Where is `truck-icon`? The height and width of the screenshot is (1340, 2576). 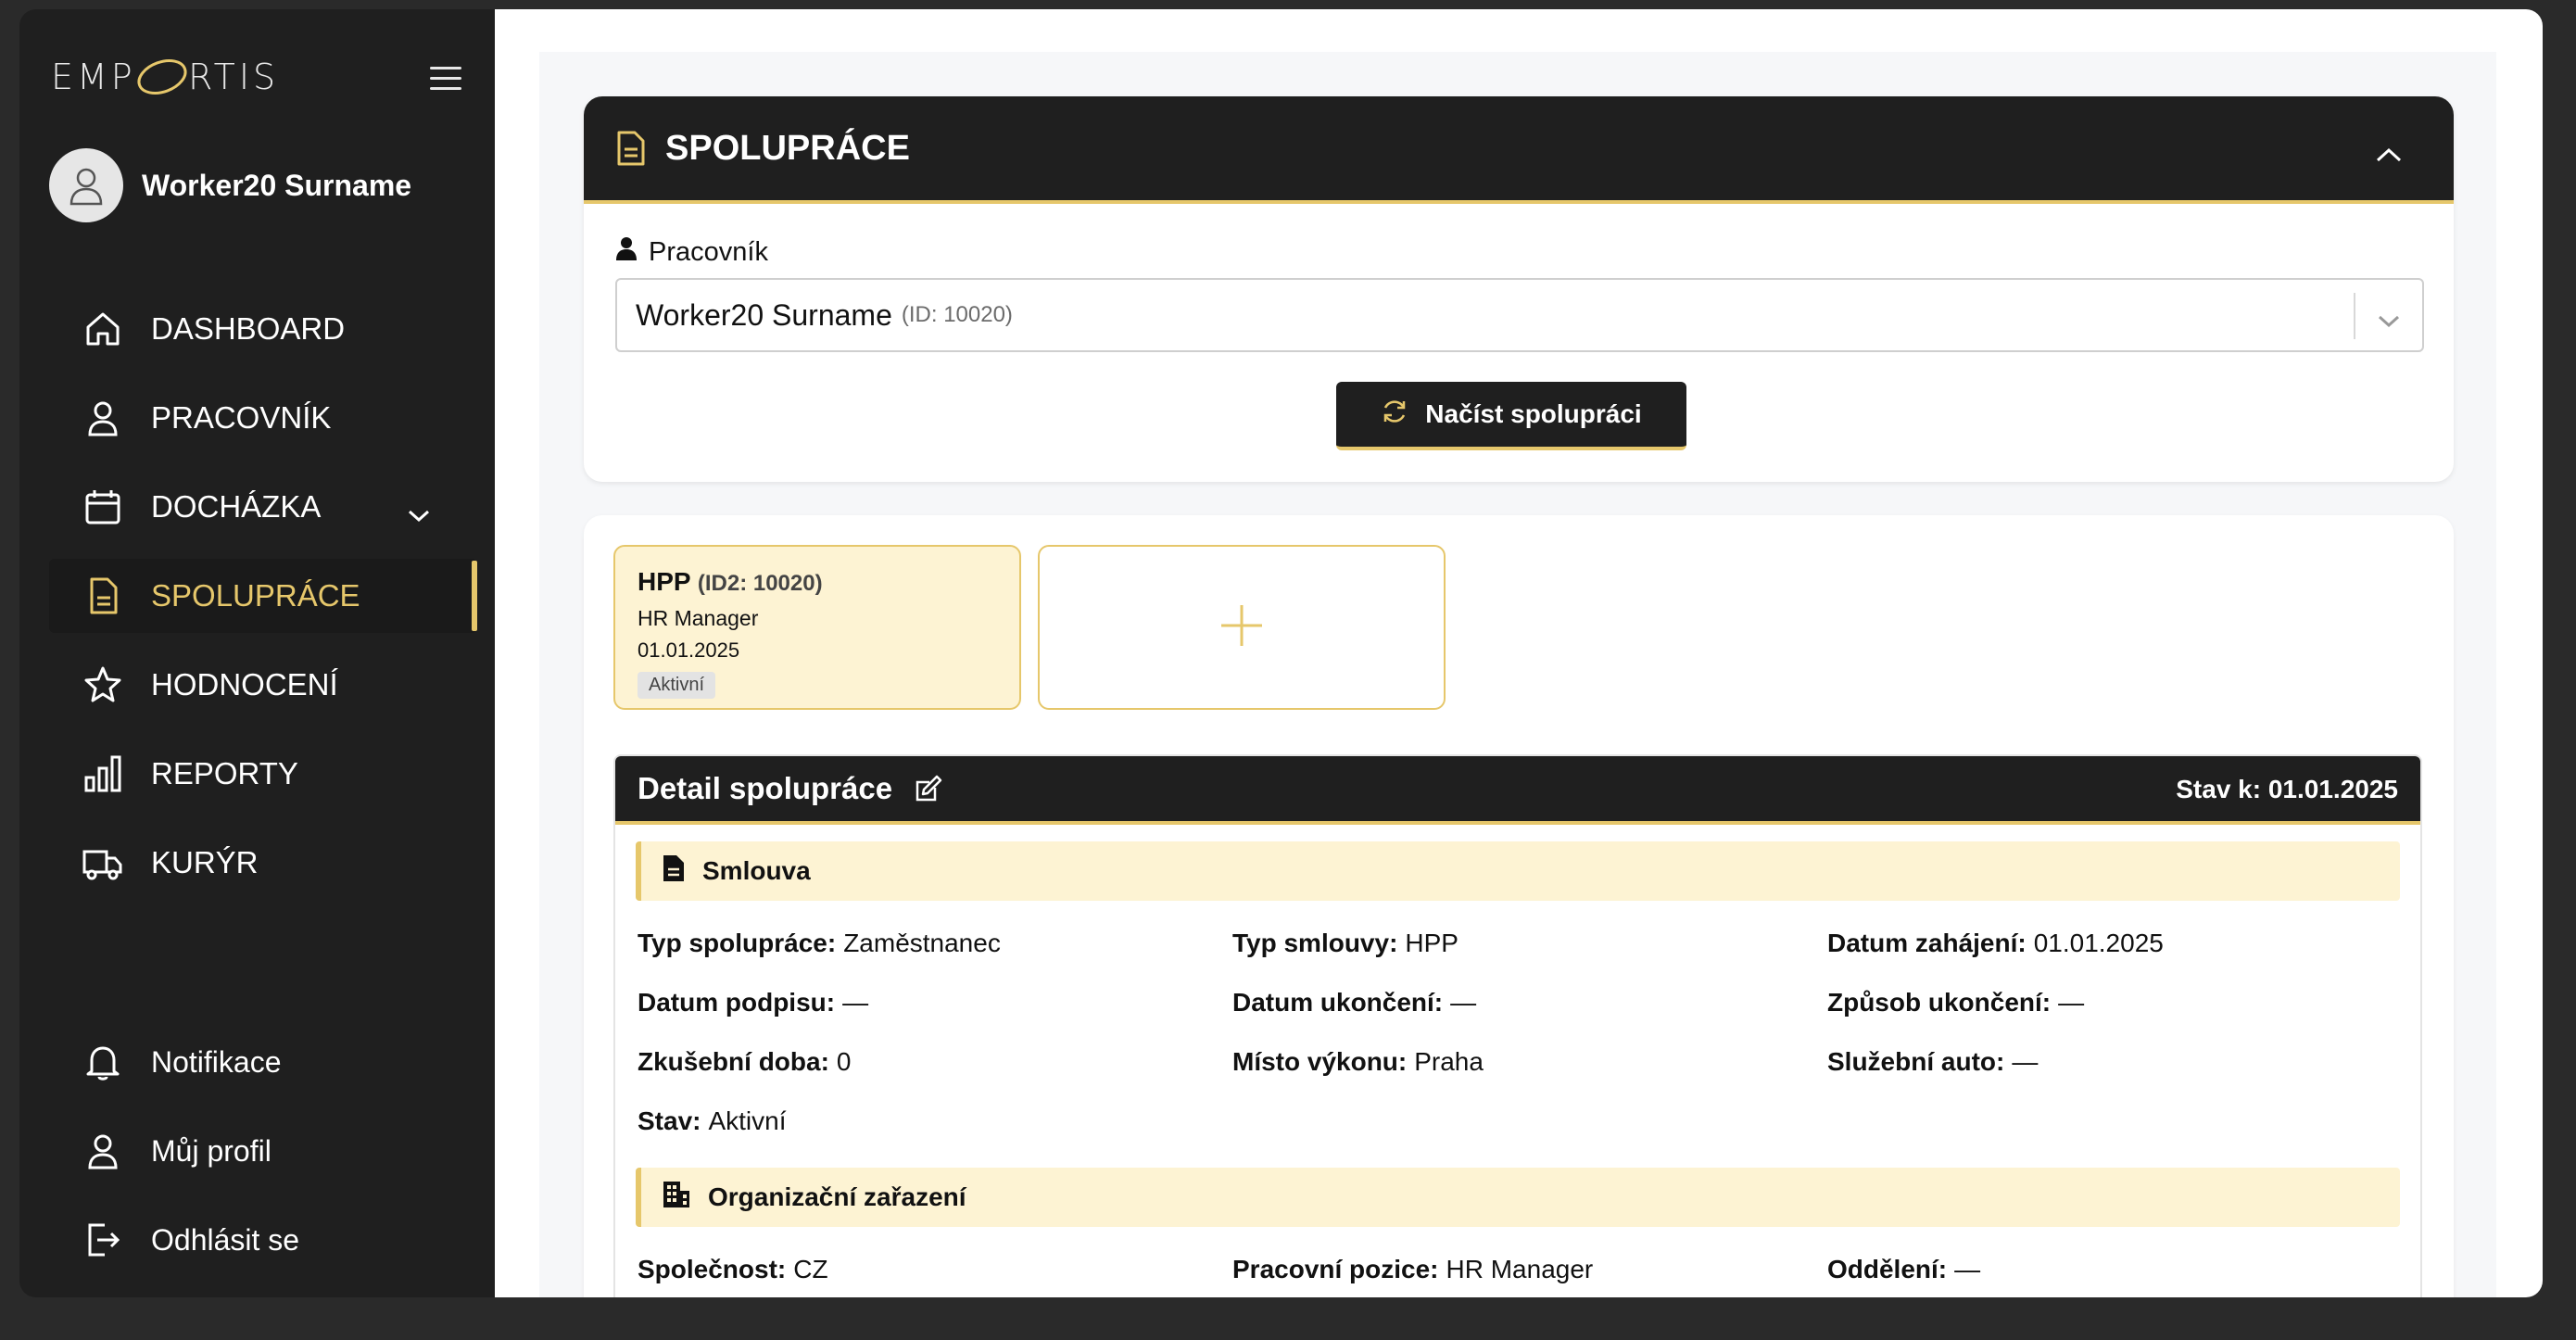
truck-icon is located at coordinates (102, 862).